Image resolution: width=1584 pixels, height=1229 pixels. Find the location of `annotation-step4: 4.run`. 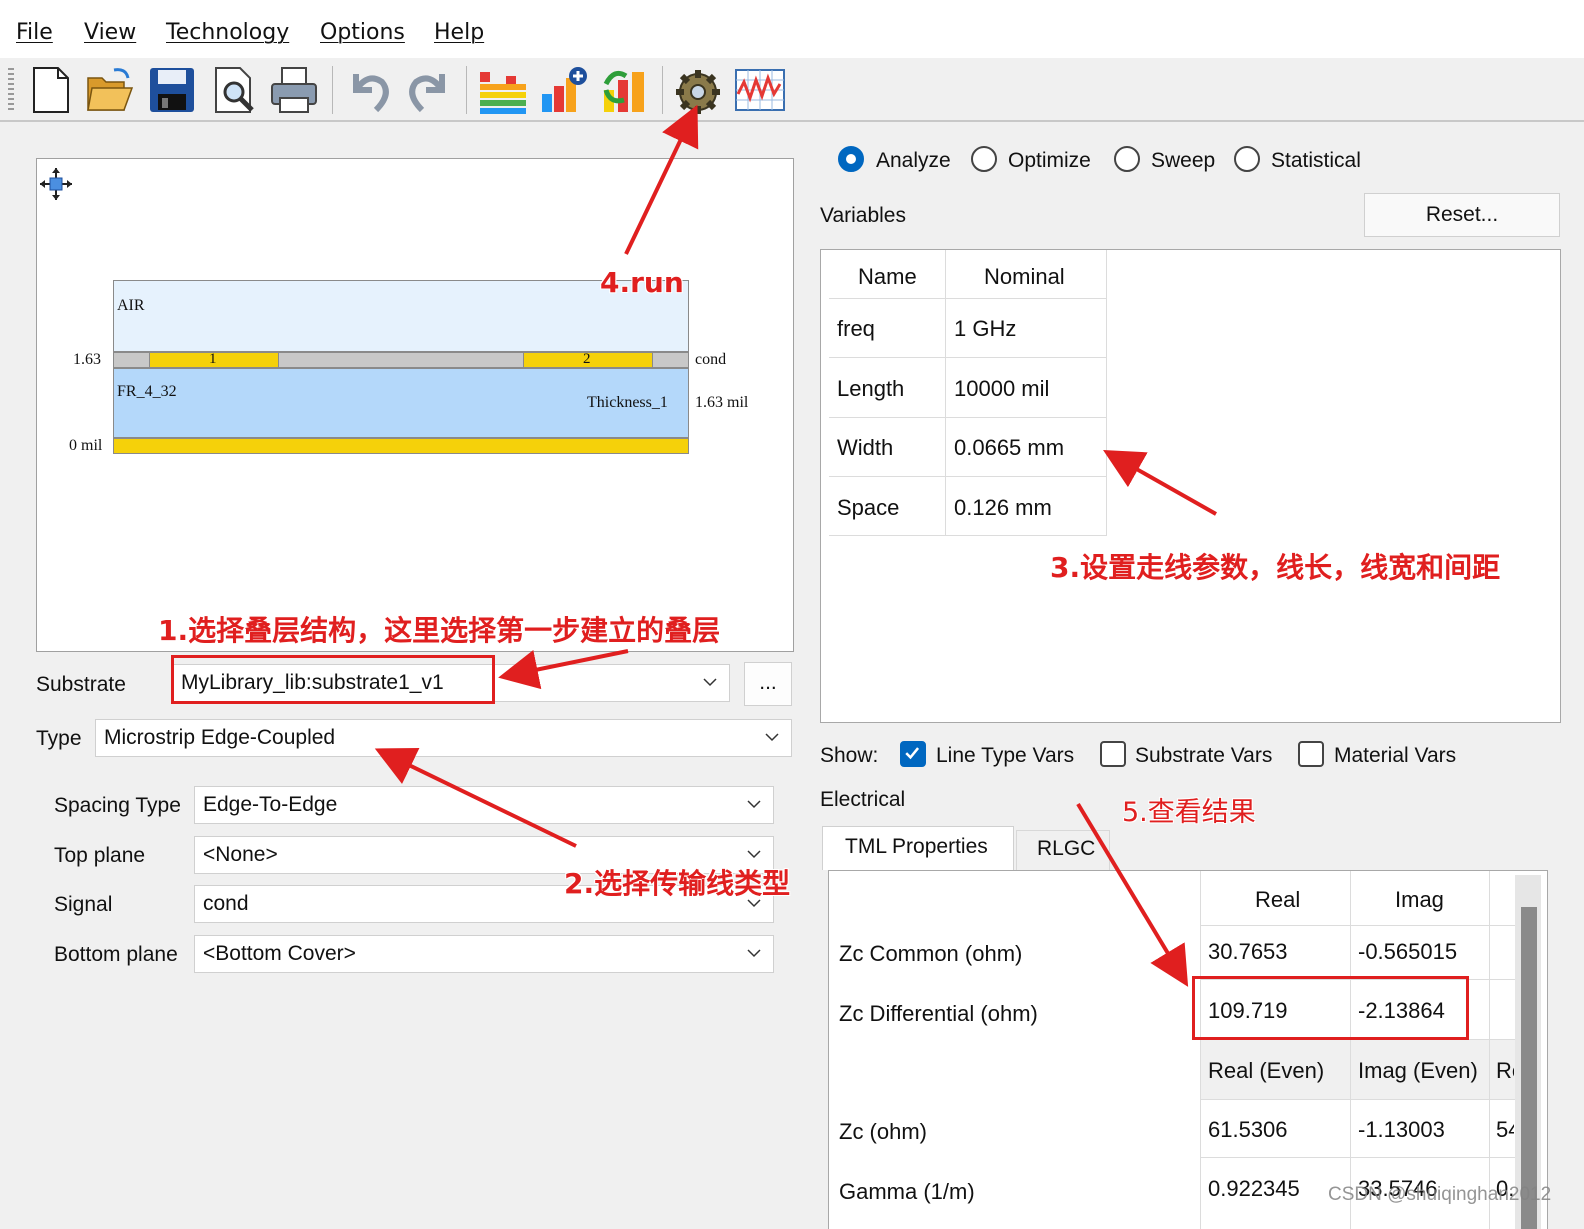

annotation-step4: 4.run is located at coordinates (642, 282).